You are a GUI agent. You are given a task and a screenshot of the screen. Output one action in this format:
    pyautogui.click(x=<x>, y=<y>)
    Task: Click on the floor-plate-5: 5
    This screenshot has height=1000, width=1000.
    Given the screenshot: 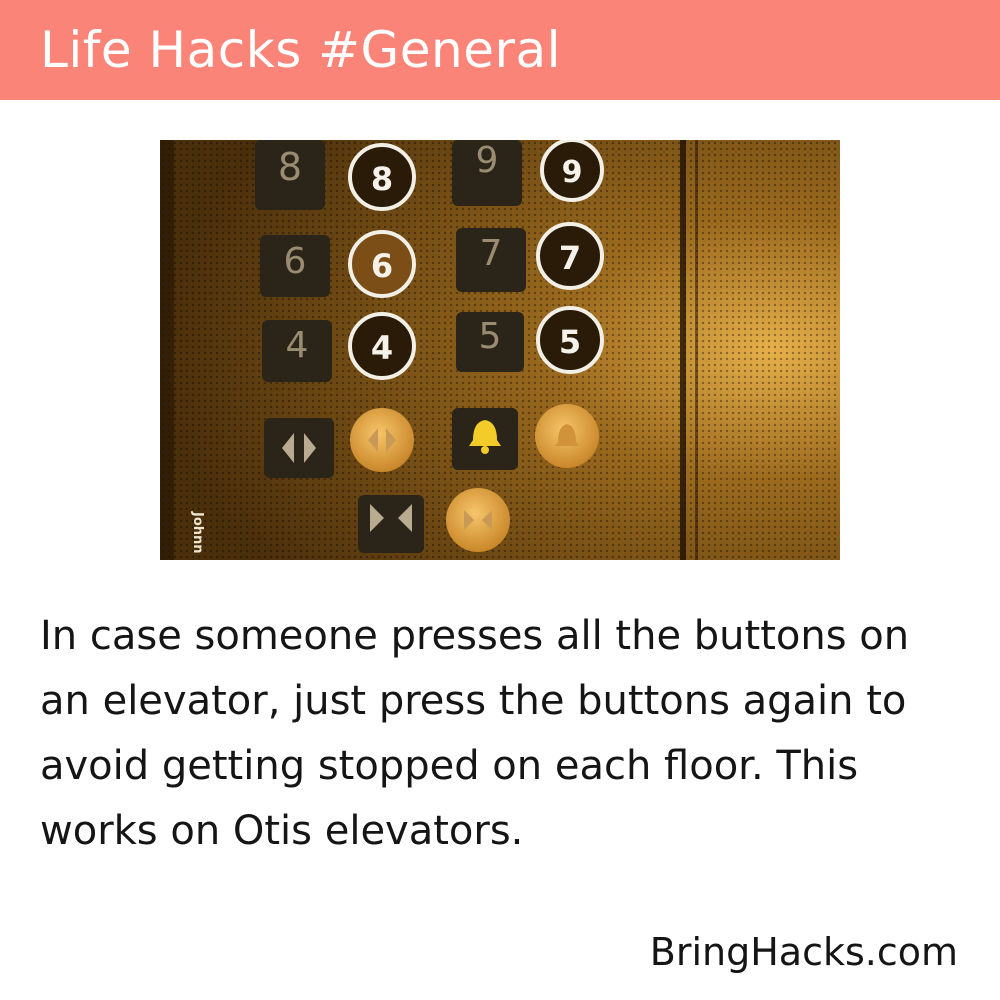 What is the action you would take?
    pyautogui.click(x=490, y=342)
    